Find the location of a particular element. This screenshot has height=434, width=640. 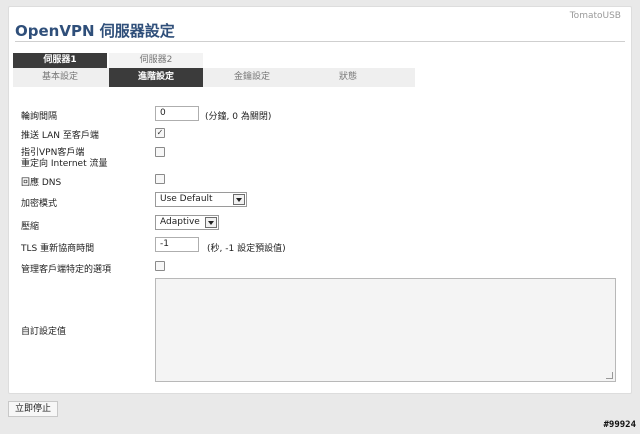

respond-dns-checkbox is located at coordinates (160, 179).